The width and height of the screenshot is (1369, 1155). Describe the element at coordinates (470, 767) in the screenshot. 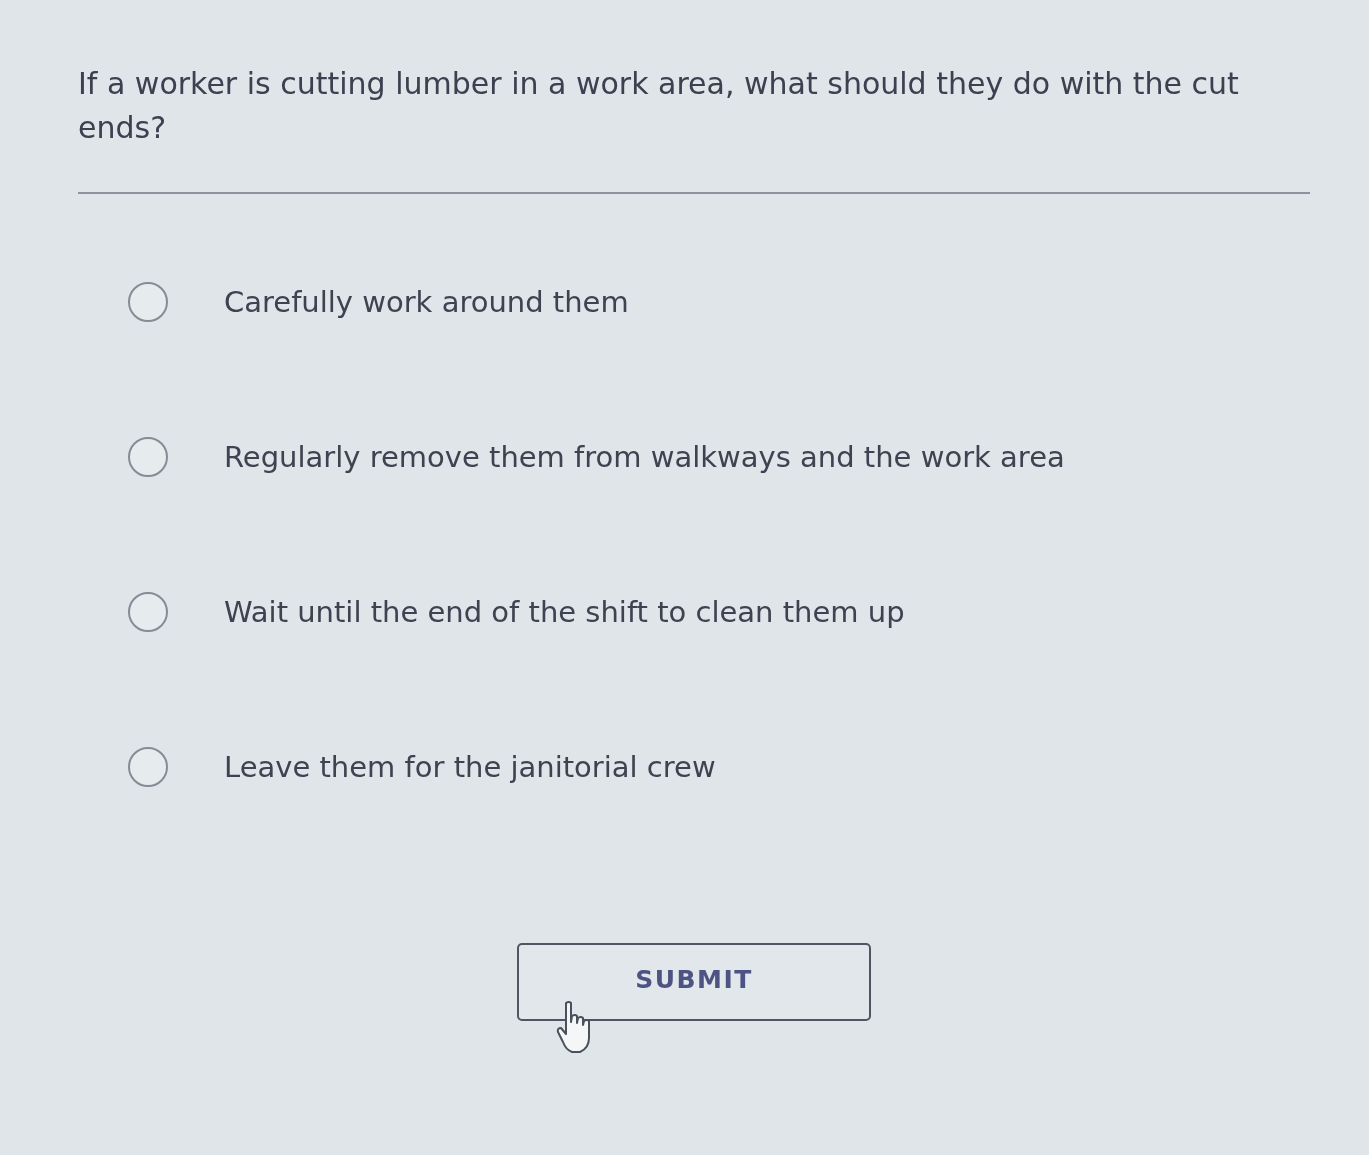

I see `option-label: Leave them for the janitorial crew` at that location.